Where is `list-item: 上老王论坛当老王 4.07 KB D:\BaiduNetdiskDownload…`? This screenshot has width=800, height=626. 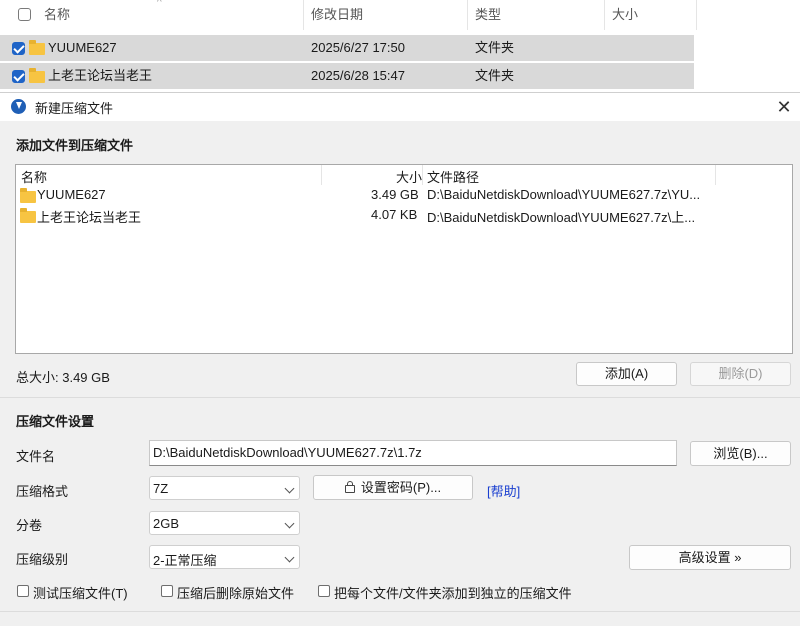
list-item: 上老王论坛当老王 4.07 KB D:\BaiduNetdiskDownload… is located at coordinates (404, 216).